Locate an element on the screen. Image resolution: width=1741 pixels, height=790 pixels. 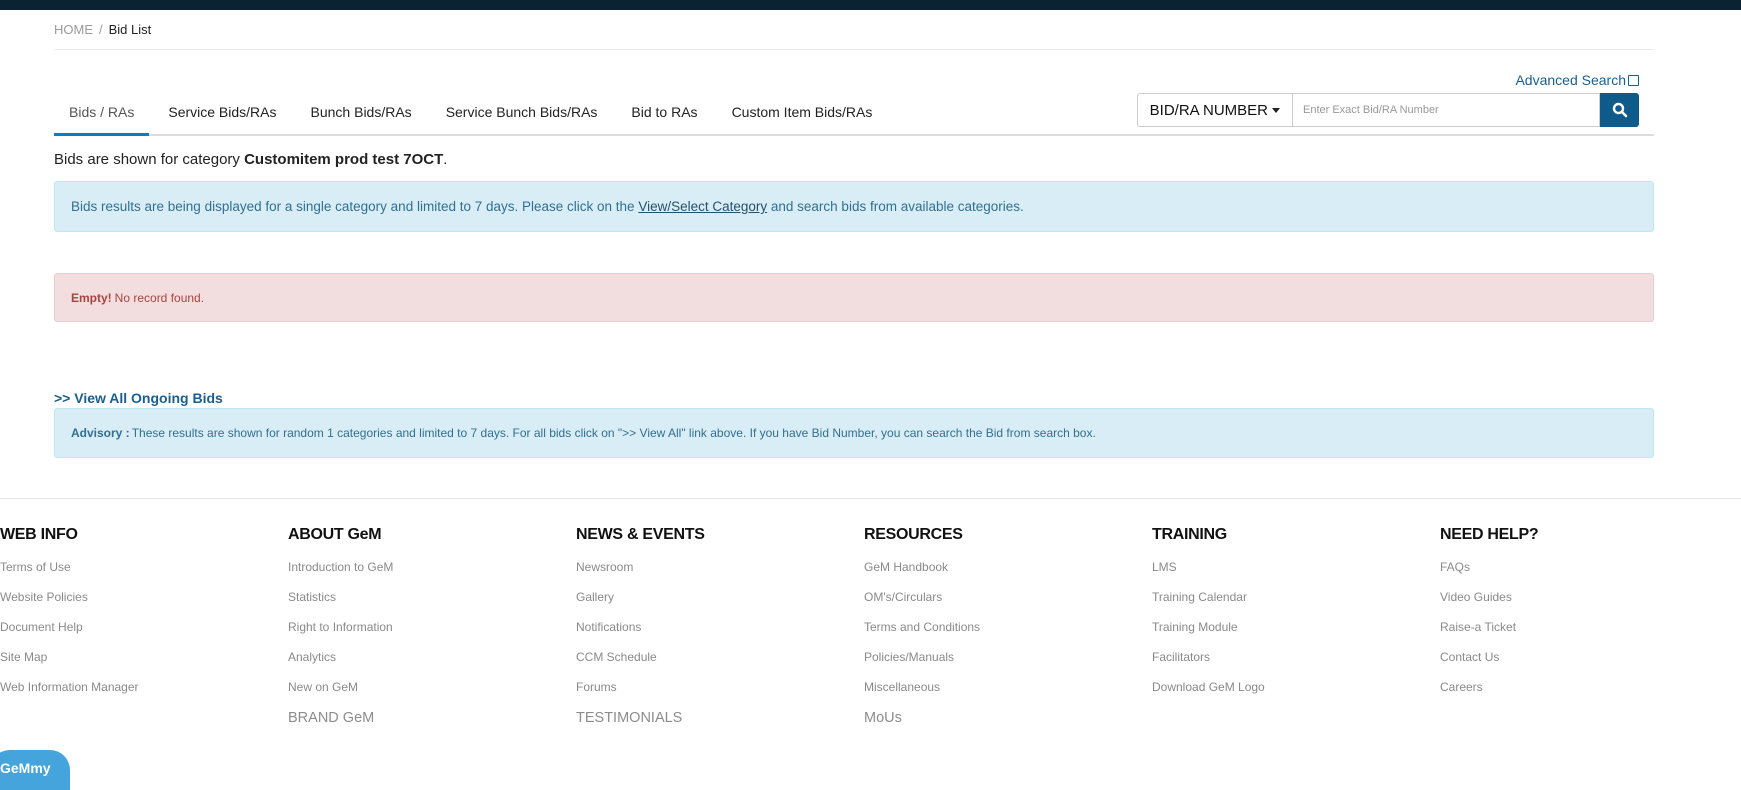
advisory-strong: Advisory : is located at coordinates (100, 433).